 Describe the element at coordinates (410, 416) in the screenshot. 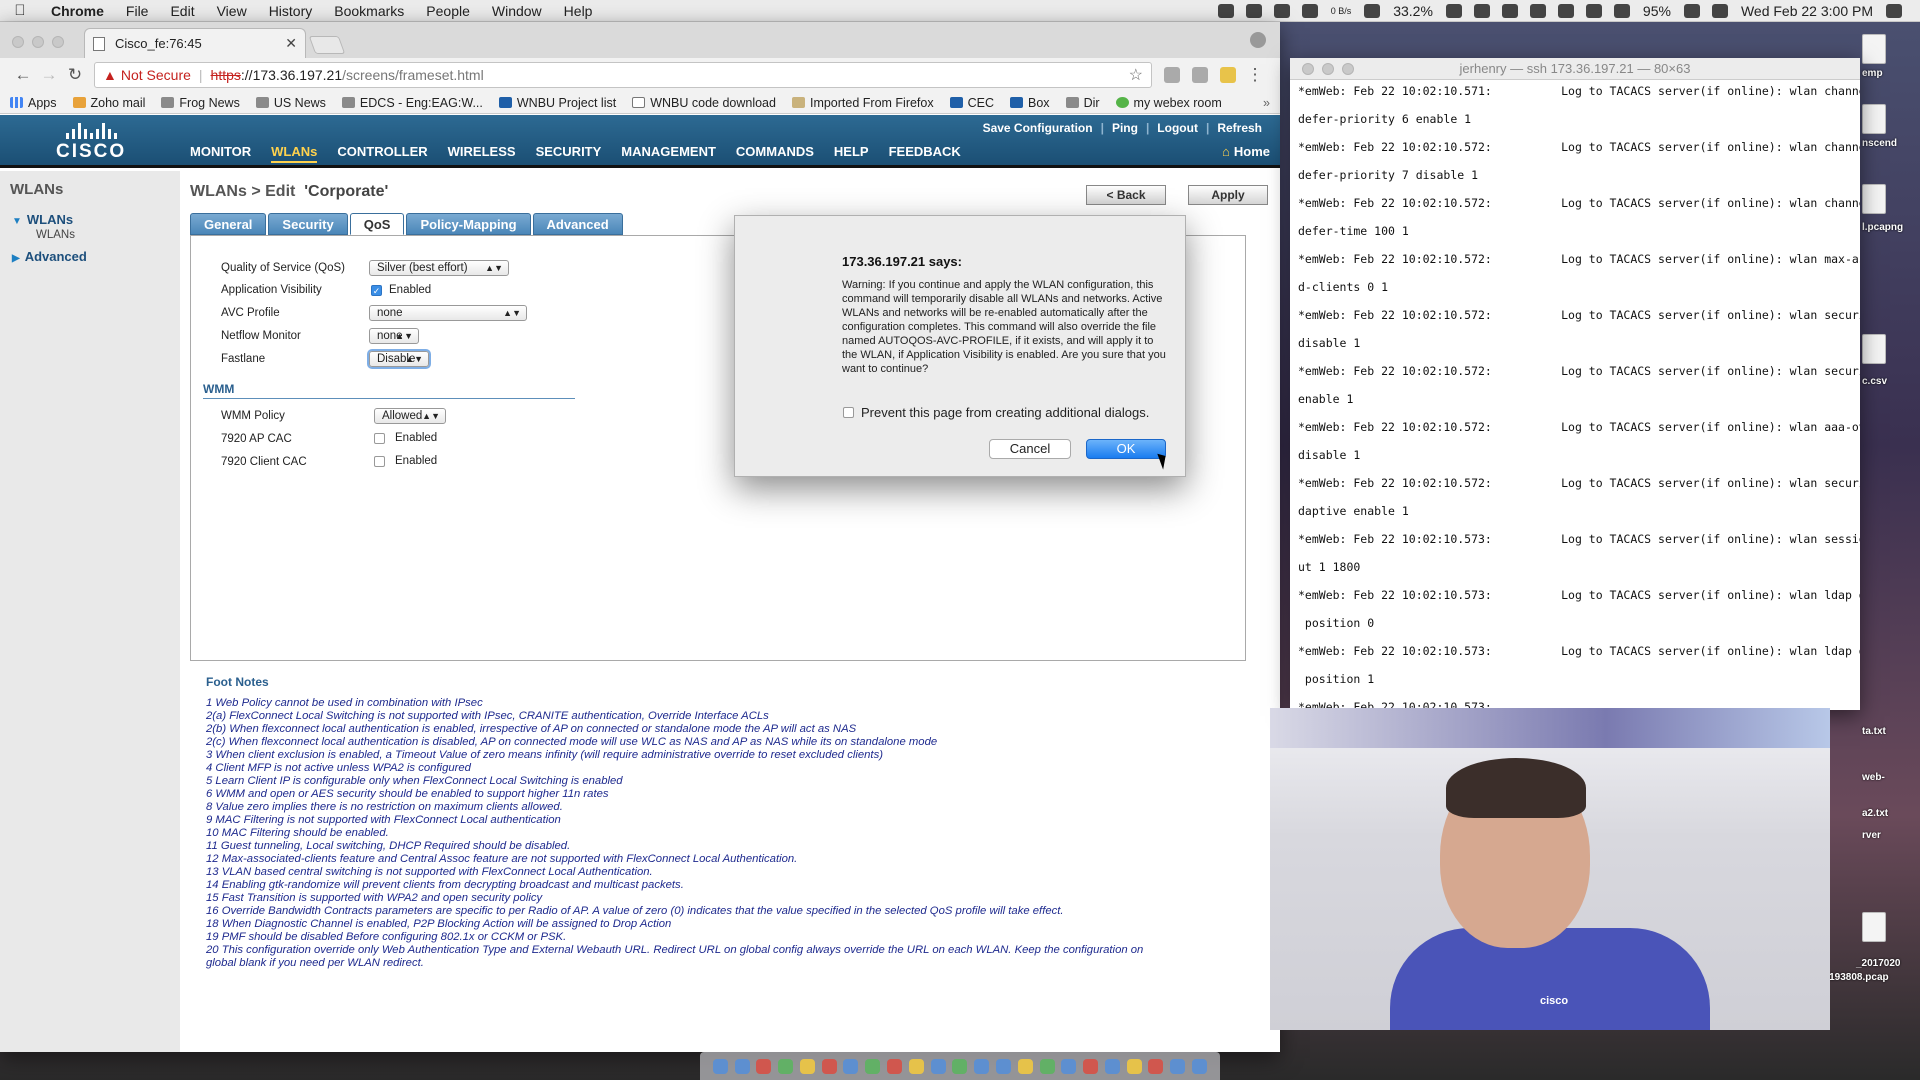

I see `wmm-policy-select: Allowed ▲▼` at that location.